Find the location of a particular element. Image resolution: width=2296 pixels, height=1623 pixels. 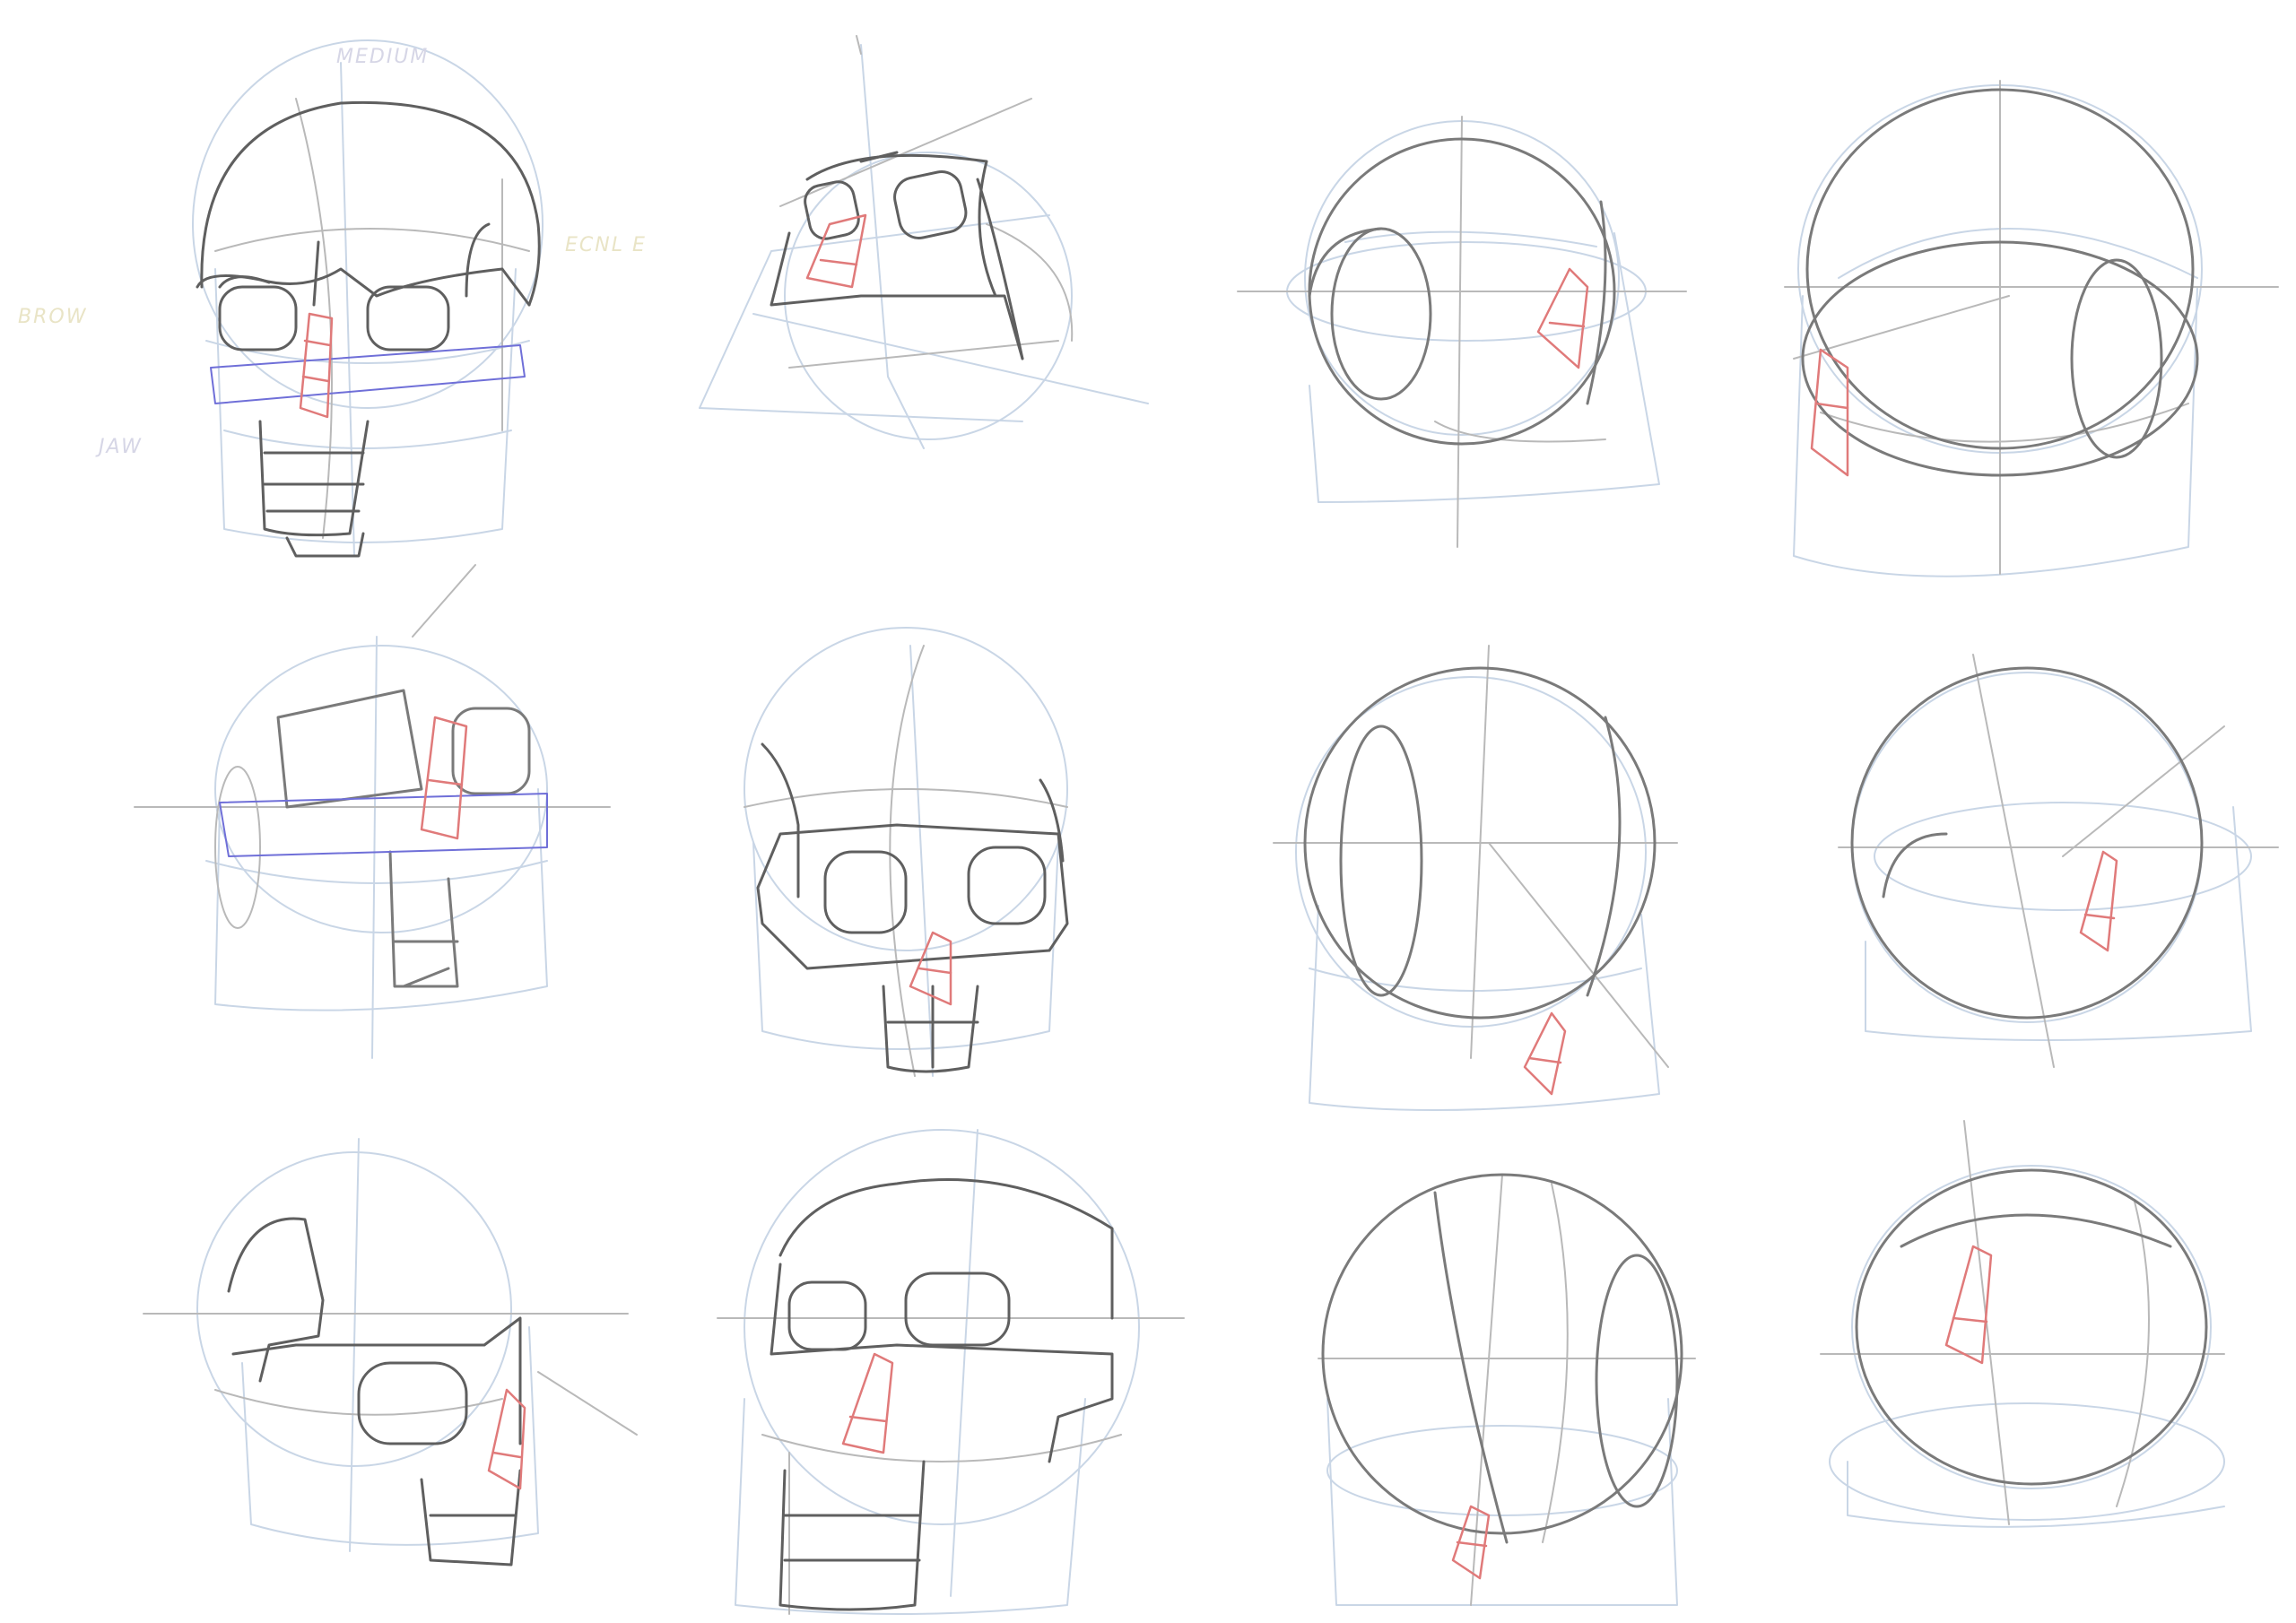

label-ecnl: ECNL E is located at coordinates (606, 245).